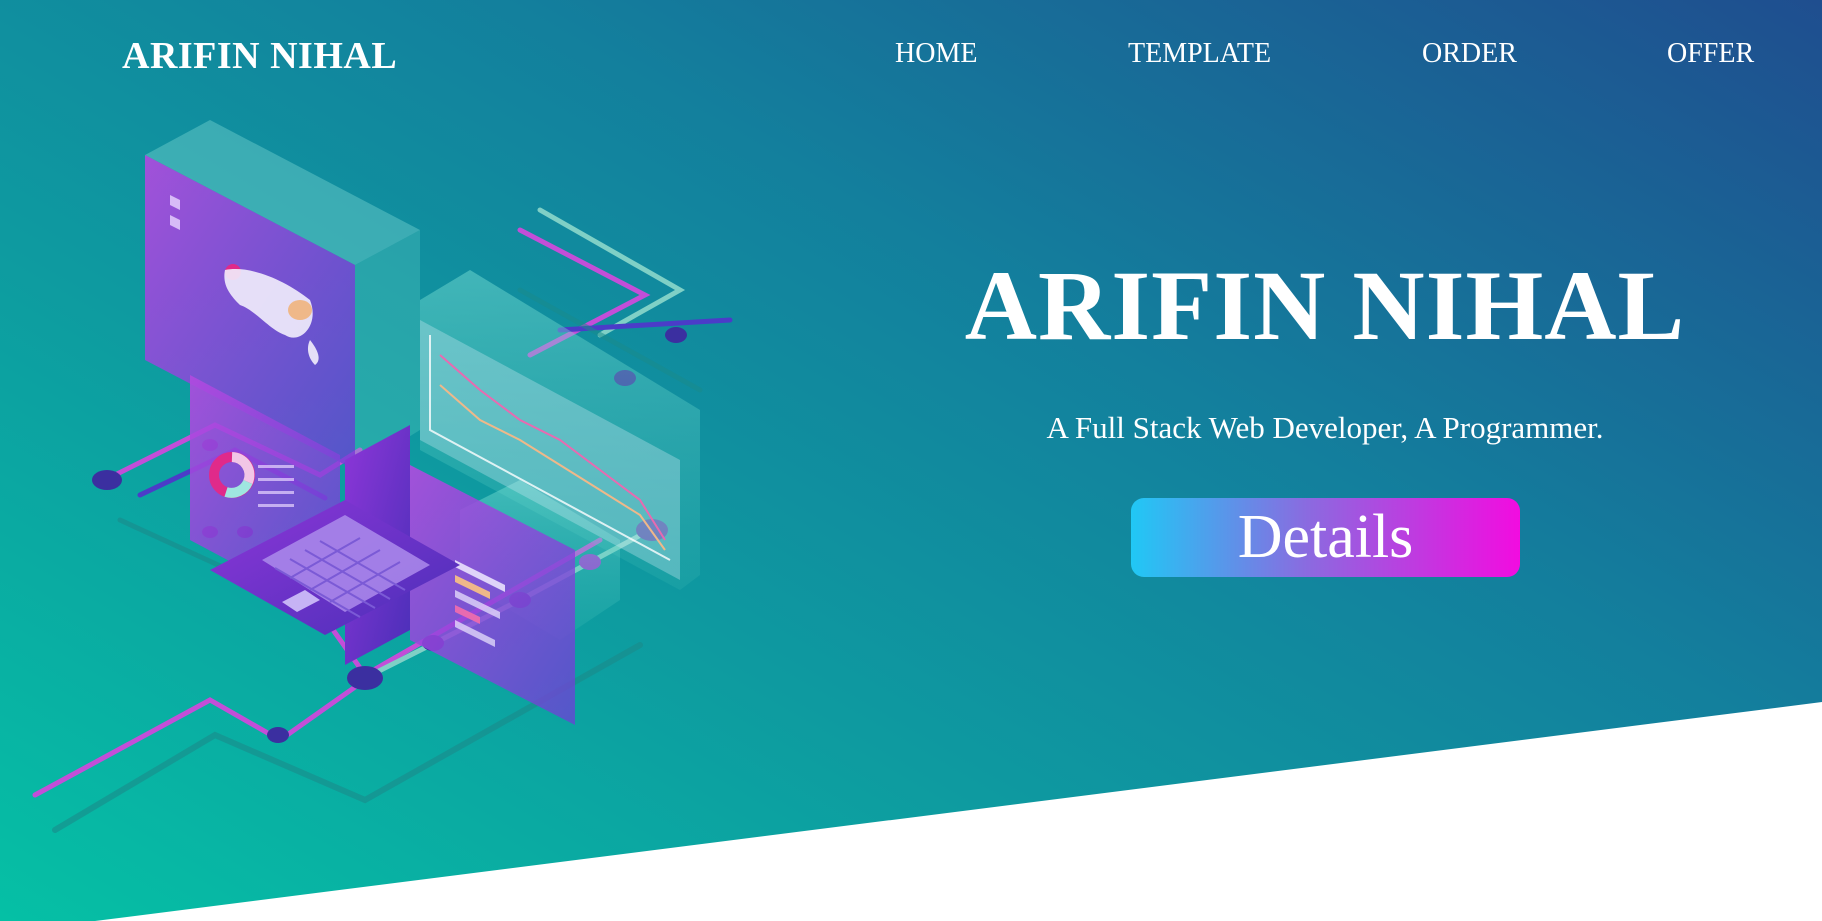 The image size is (1822, 921). What do you see at coordinates (1325, 305) in the screenshot?
I see `hero-title: ARIFIN NIHAL` at bounding box center [1325, 305].